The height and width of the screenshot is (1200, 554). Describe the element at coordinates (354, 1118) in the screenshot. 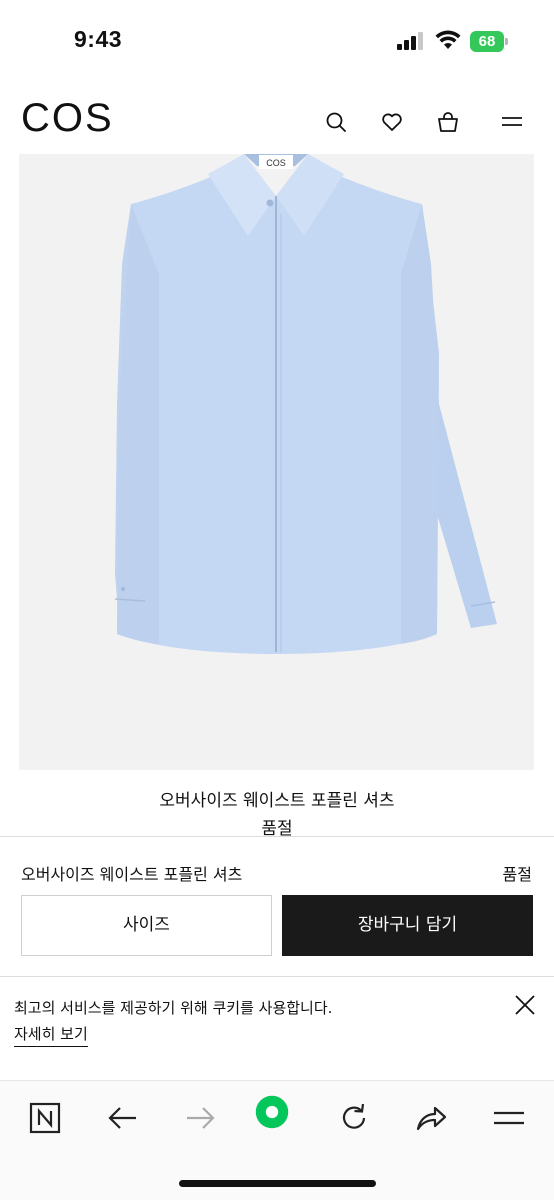

I see `reload-icon` at that location.